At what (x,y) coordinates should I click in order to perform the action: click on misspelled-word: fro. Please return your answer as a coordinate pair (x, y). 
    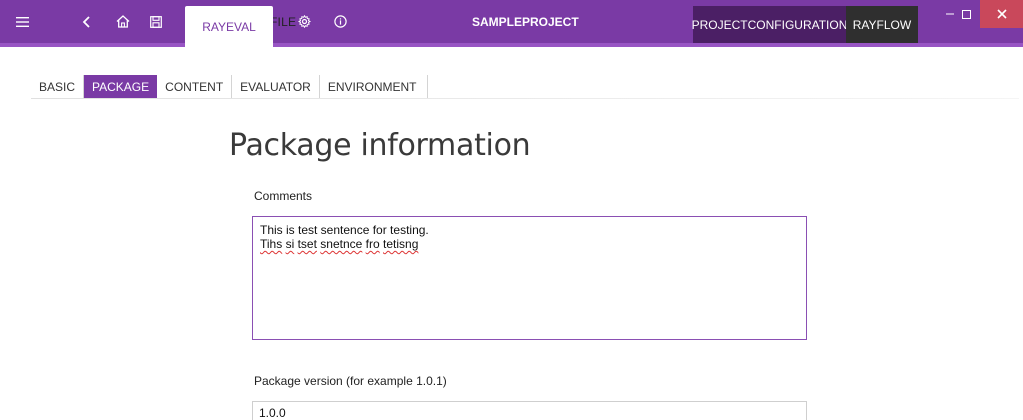
    Looking at the image, I should click on (372, 244).